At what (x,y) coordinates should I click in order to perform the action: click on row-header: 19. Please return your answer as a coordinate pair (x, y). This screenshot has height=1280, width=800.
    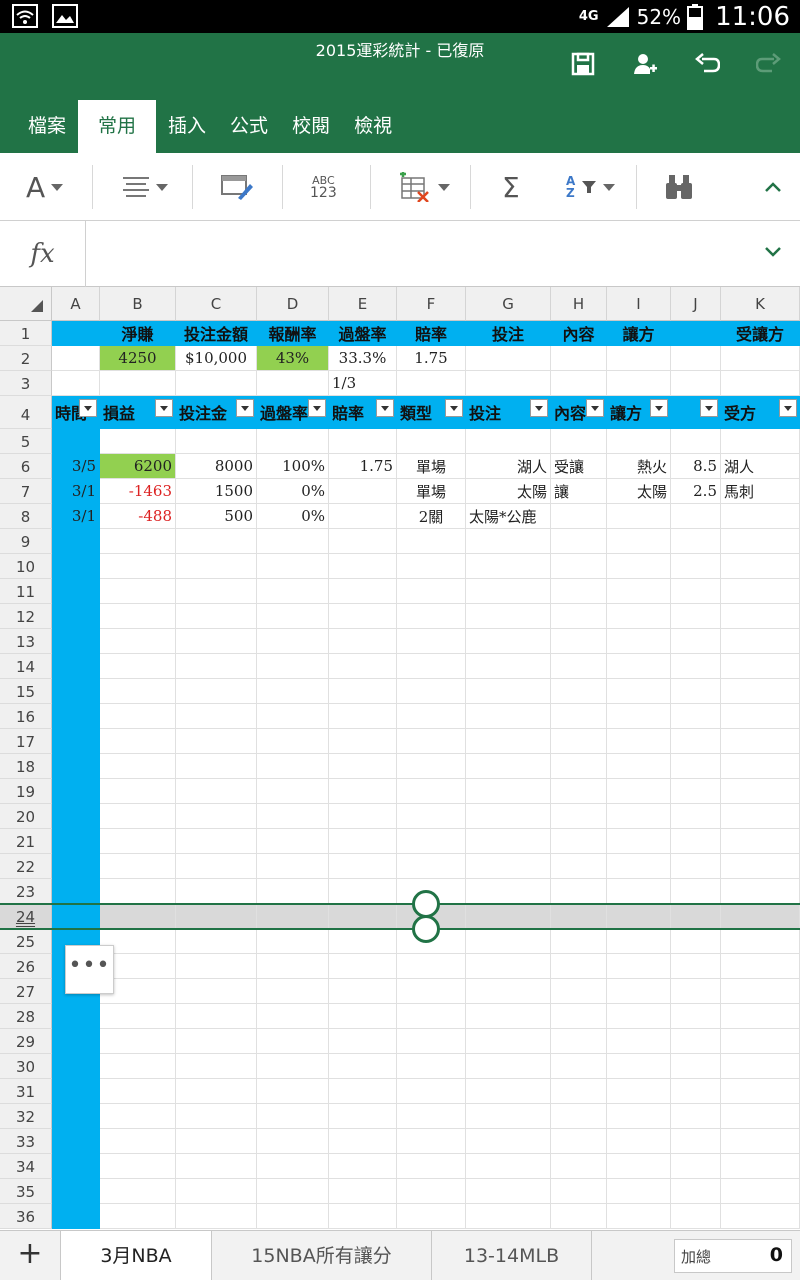
    Looking at the image, I should click on (26, 791).